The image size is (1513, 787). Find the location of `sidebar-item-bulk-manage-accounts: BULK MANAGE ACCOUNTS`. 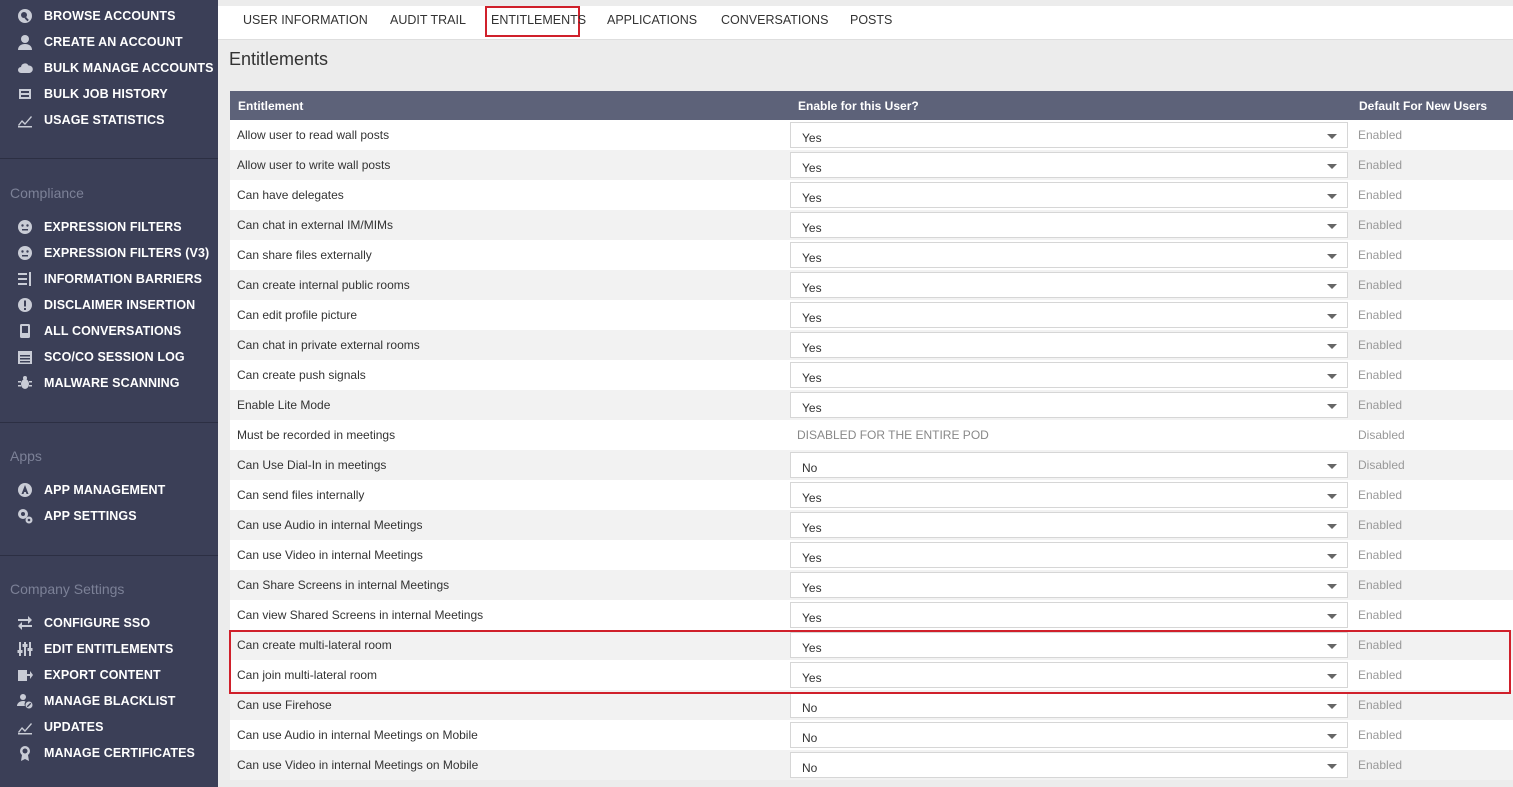

sidebar-item-bulk-manage-accounts: BULK MANAGE ACCOUNTS is located at coordinates (109, 68).